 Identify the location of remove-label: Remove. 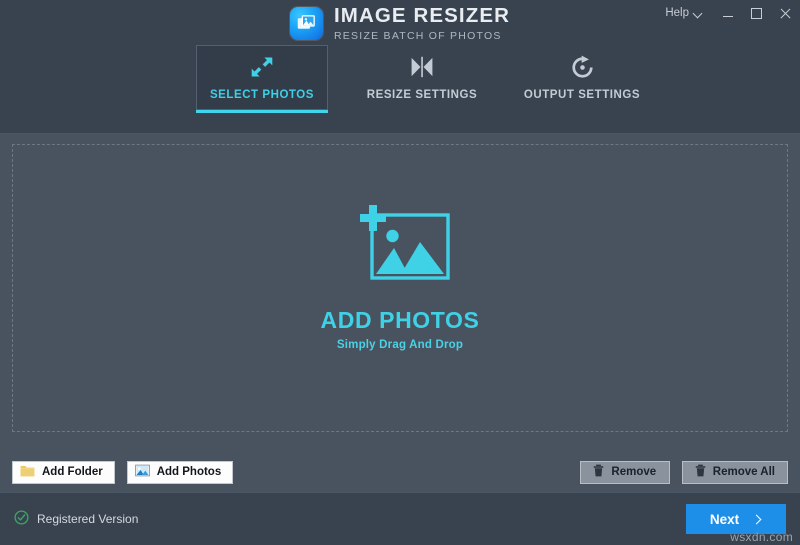
(634, 472).